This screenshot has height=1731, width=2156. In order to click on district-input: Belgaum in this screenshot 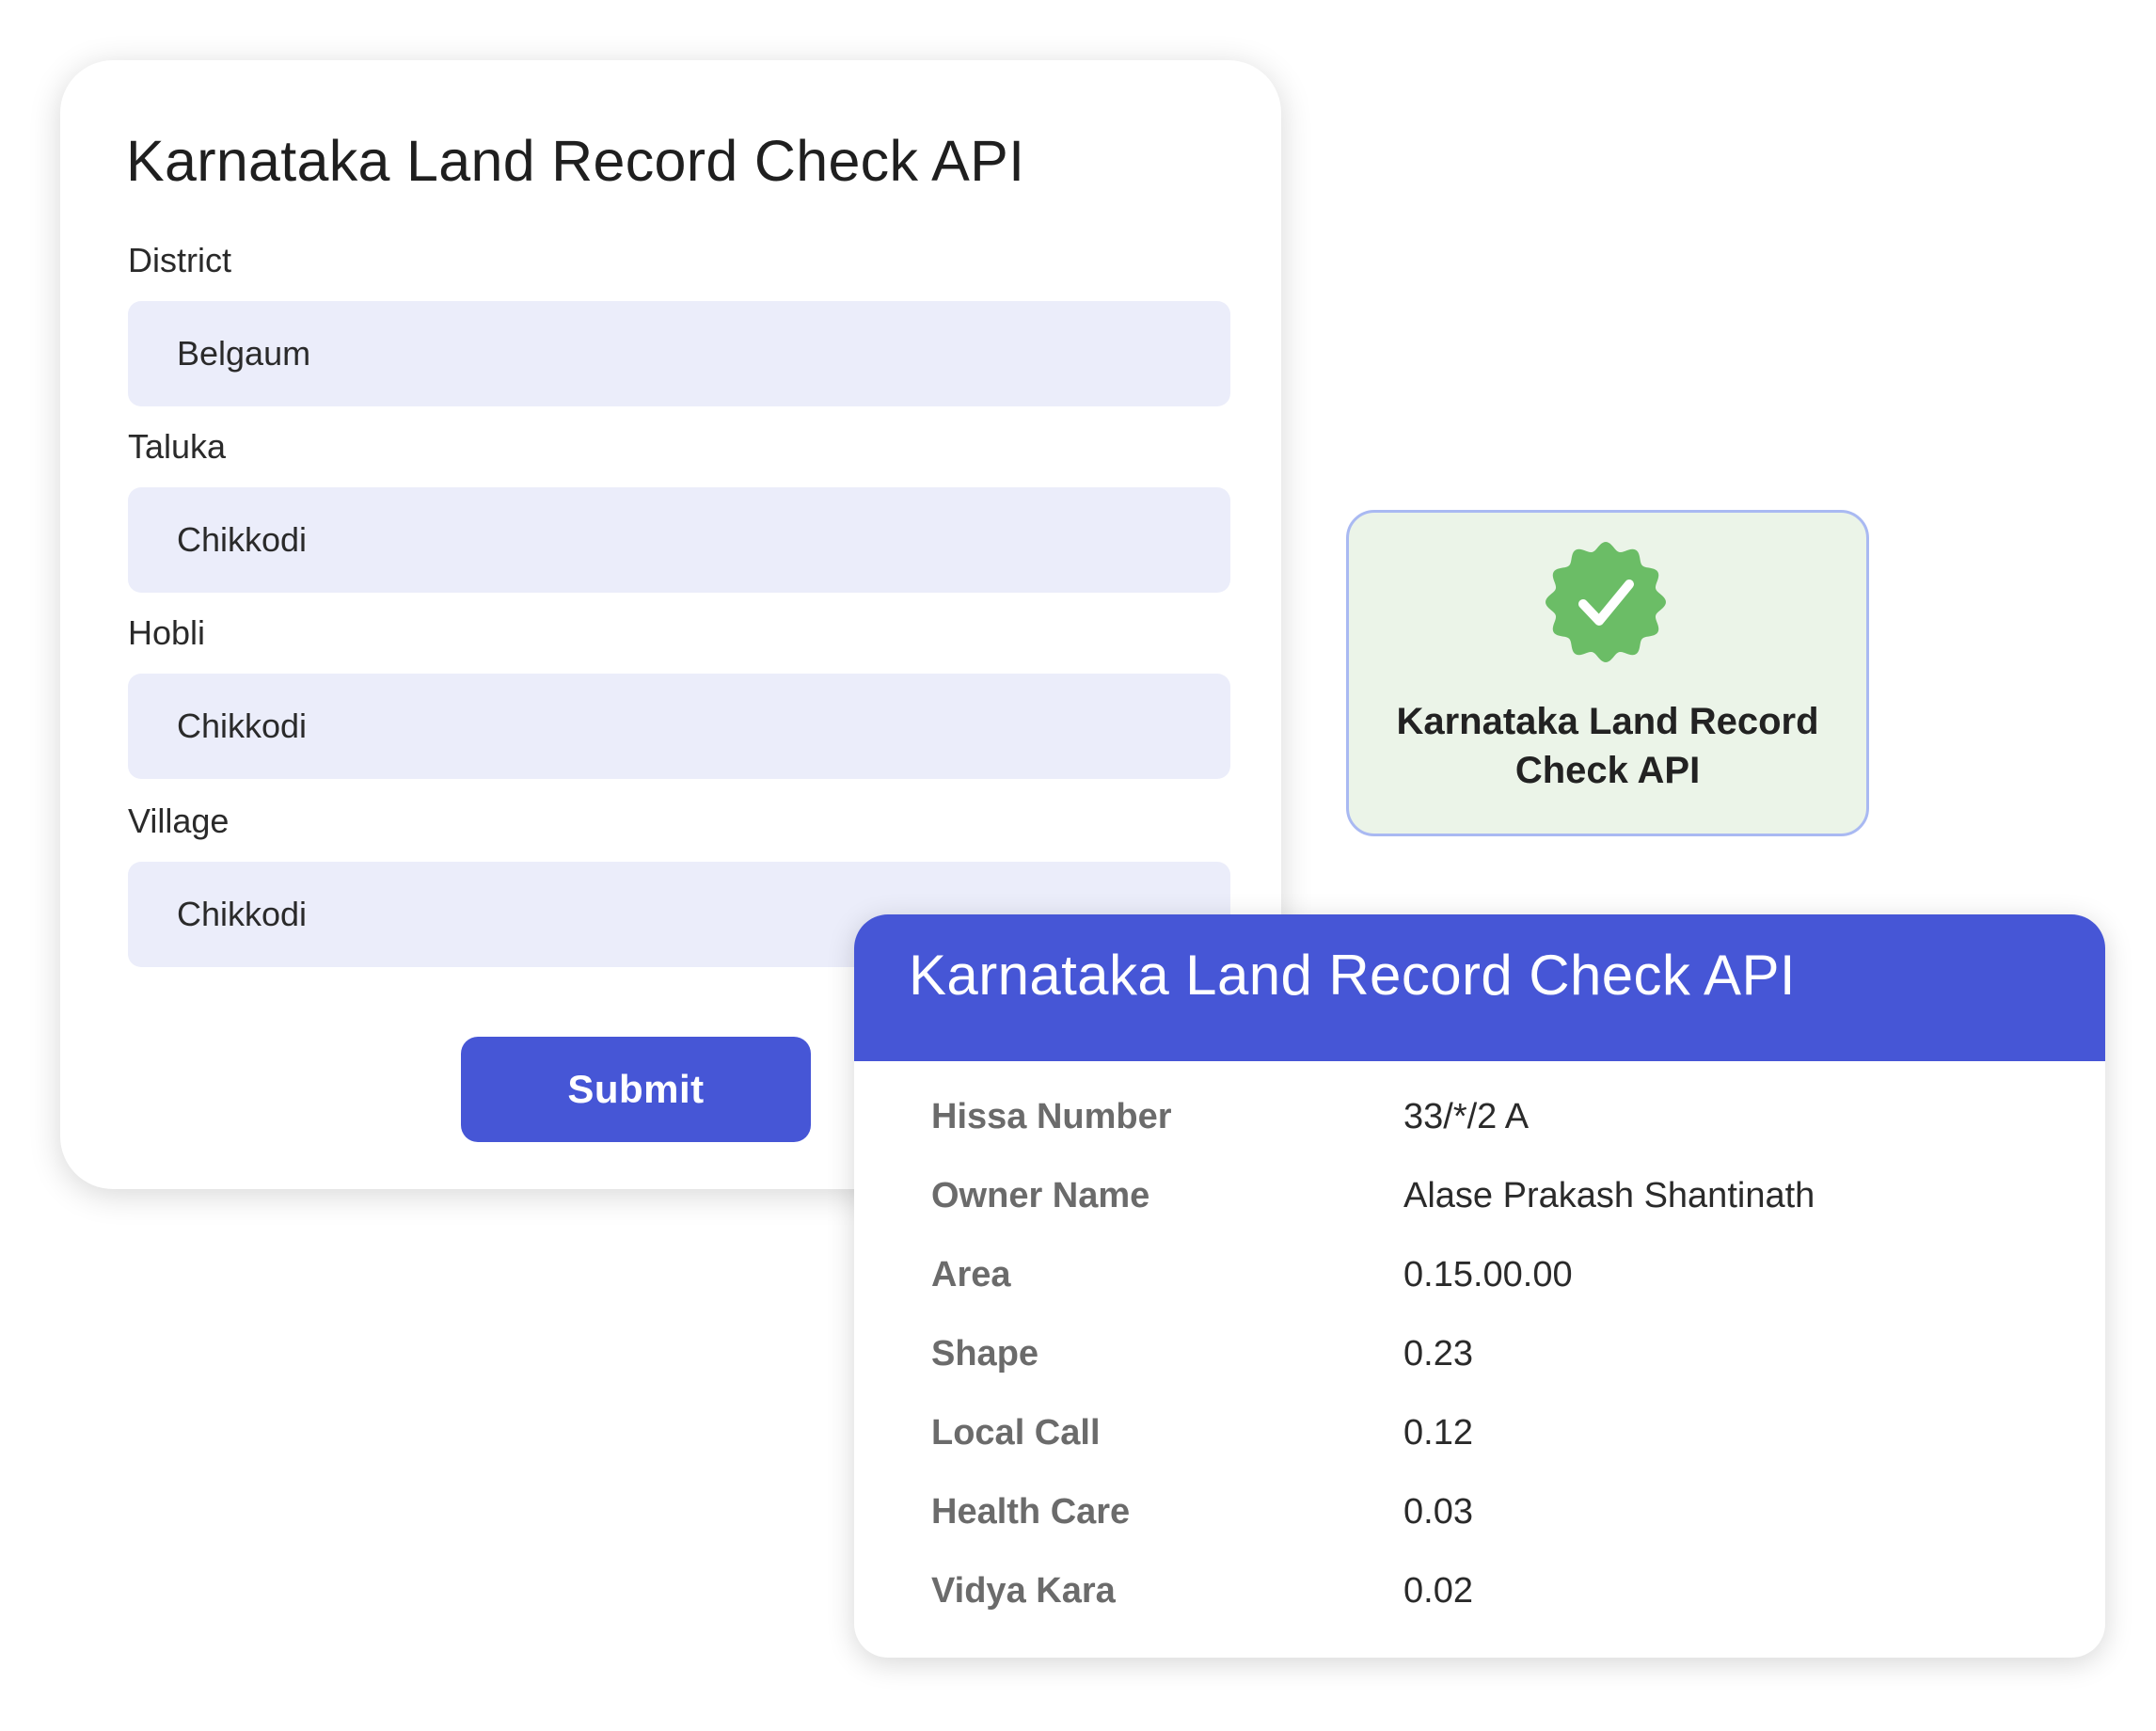, I will do `click(679, 353)`.